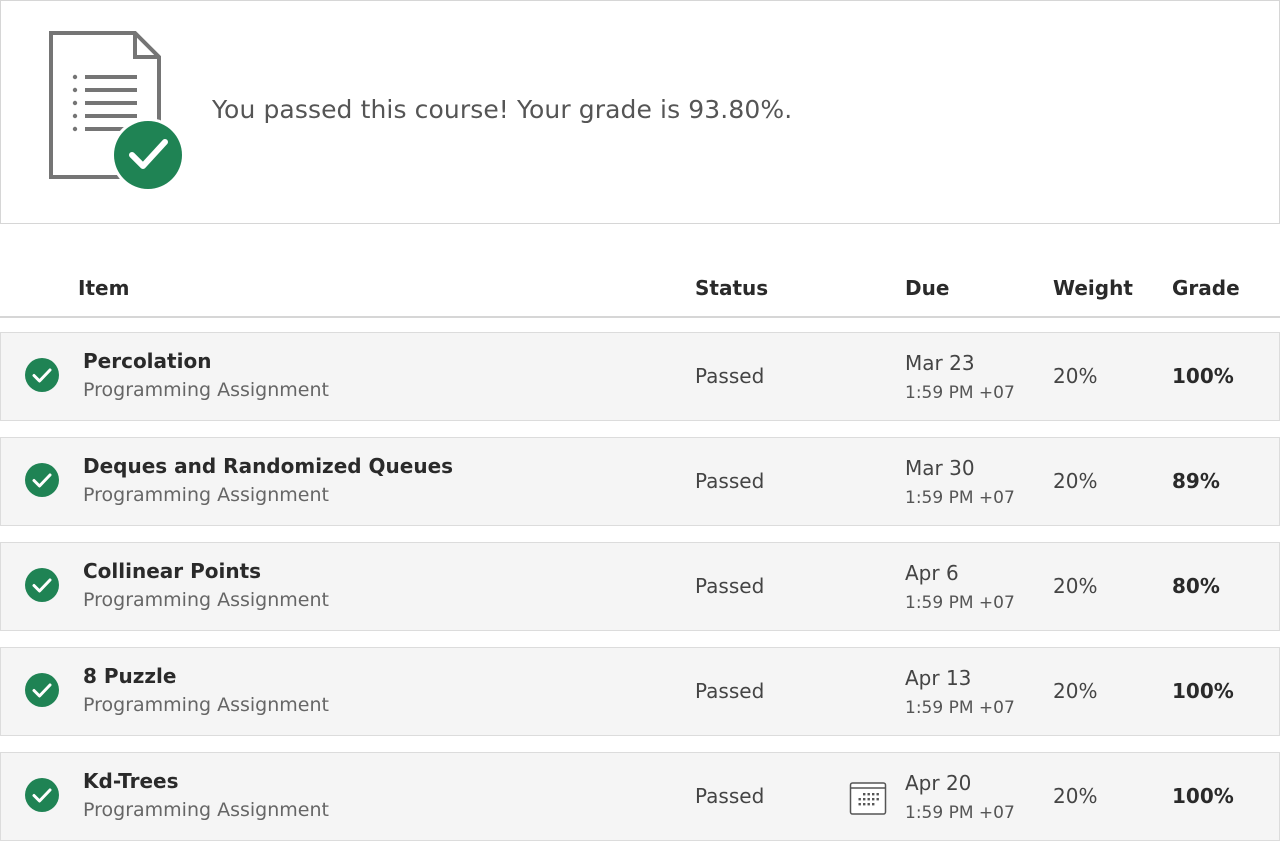 The image size is (1280, 842). What do you see at coordinates (940, 363) in the screenshot?
I see `due-date: Mar 23` at bounding box center [940, 363].